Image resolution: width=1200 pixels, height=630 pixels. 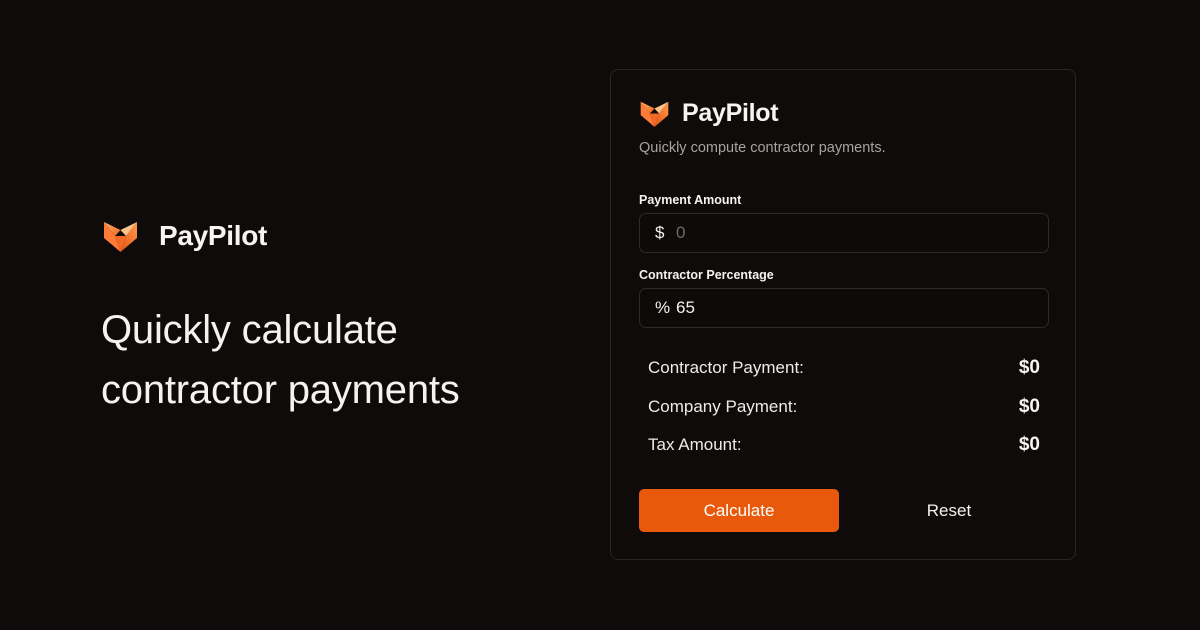 I want to click on result-row-tax-amount: Tax Amount: $0, so click(x=844, y=445).